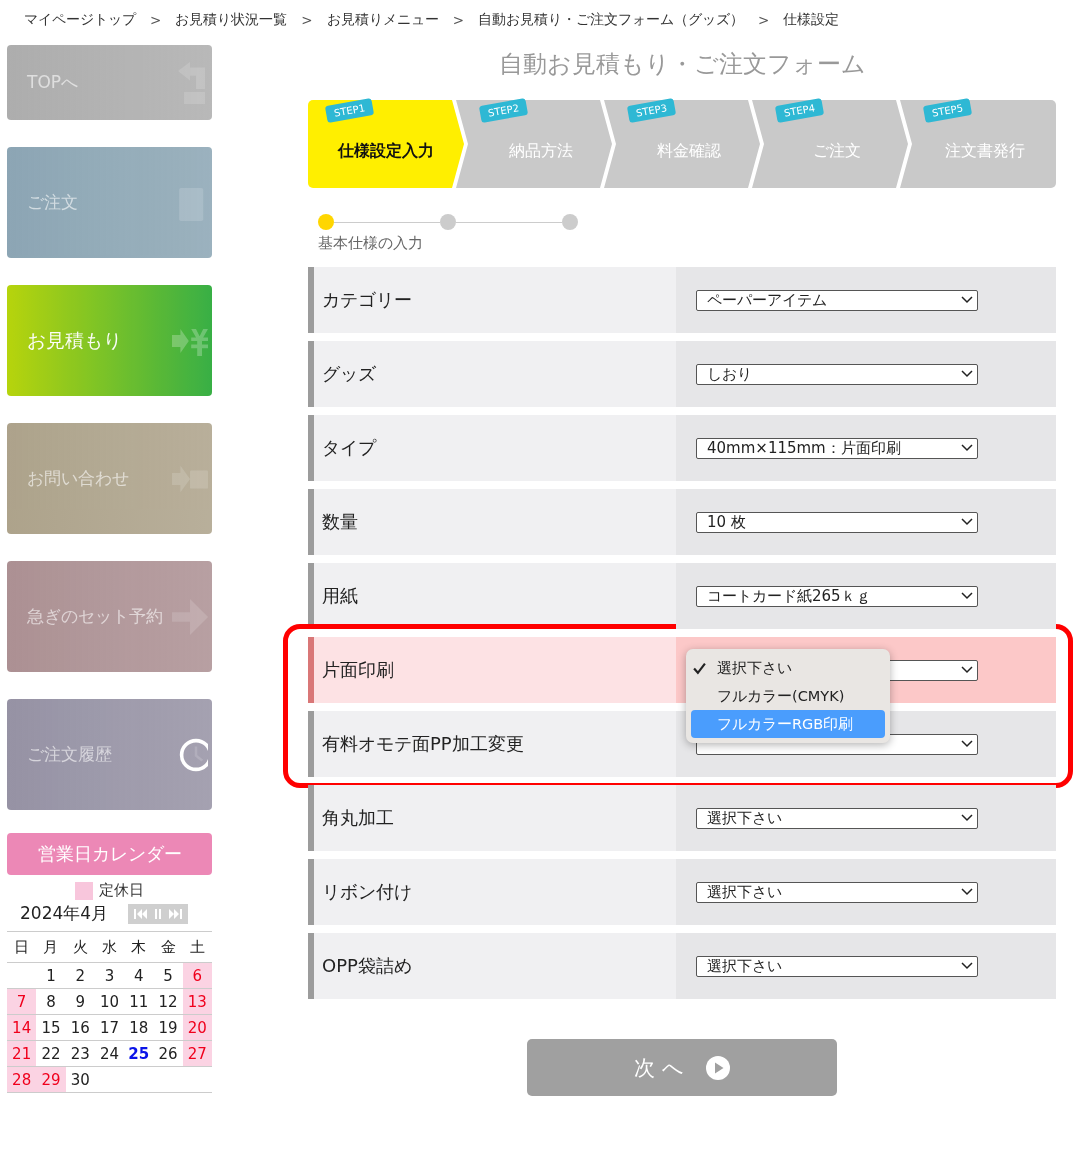  I want to click on calendar-day: 18, so click(139, 1027).